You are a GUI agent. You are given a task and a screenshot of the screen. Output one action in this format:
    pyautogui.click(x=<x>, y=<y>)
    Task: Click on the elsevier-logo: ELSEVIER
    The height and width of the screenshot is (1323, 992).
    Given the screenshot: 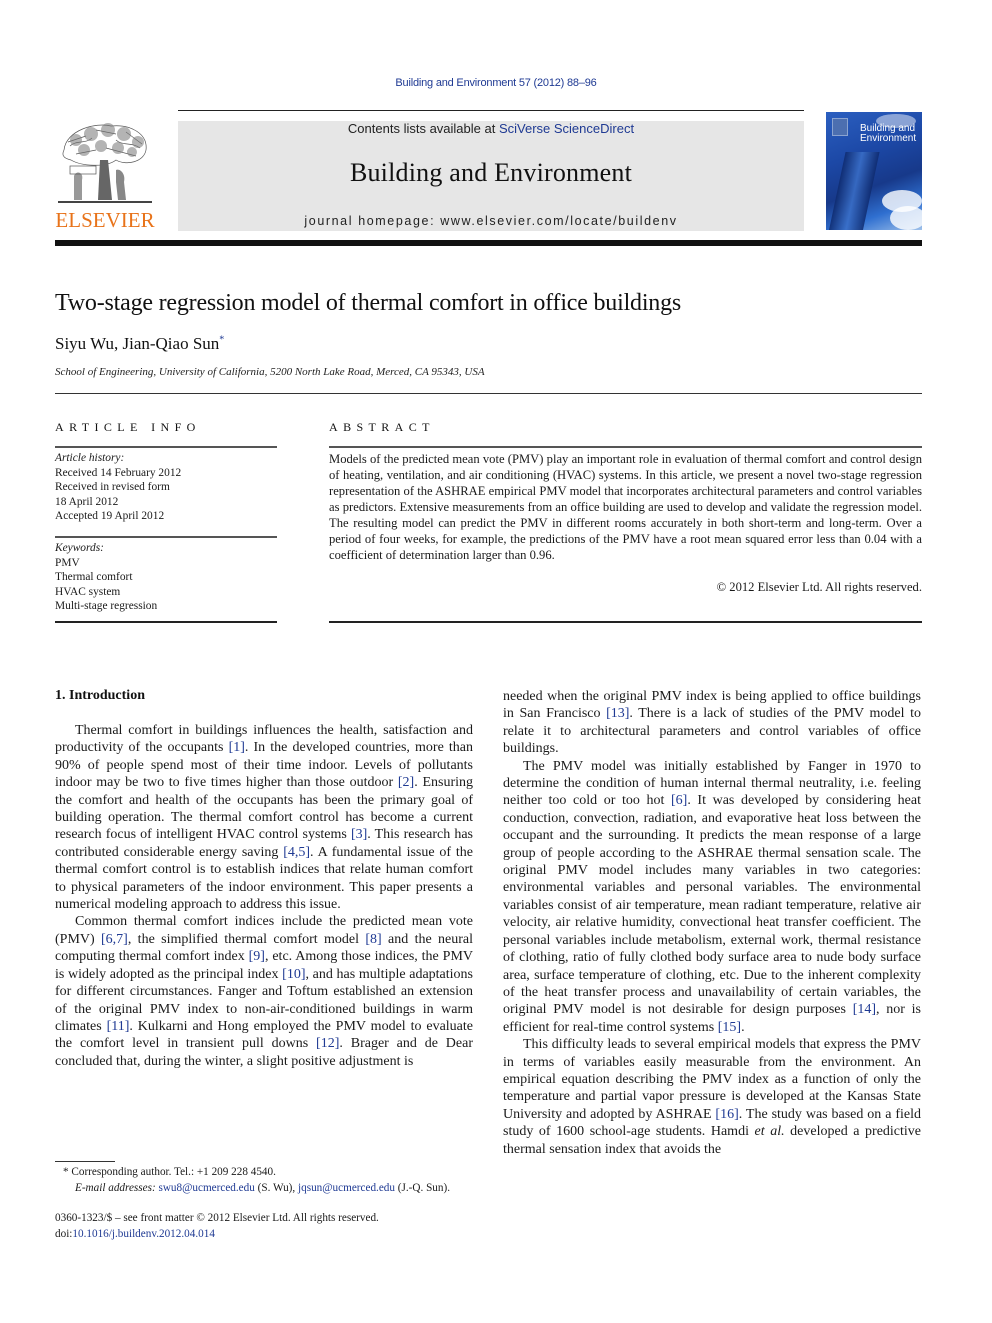 What is the action you would take?
    pyautogui.click(x=105, y=176)
    